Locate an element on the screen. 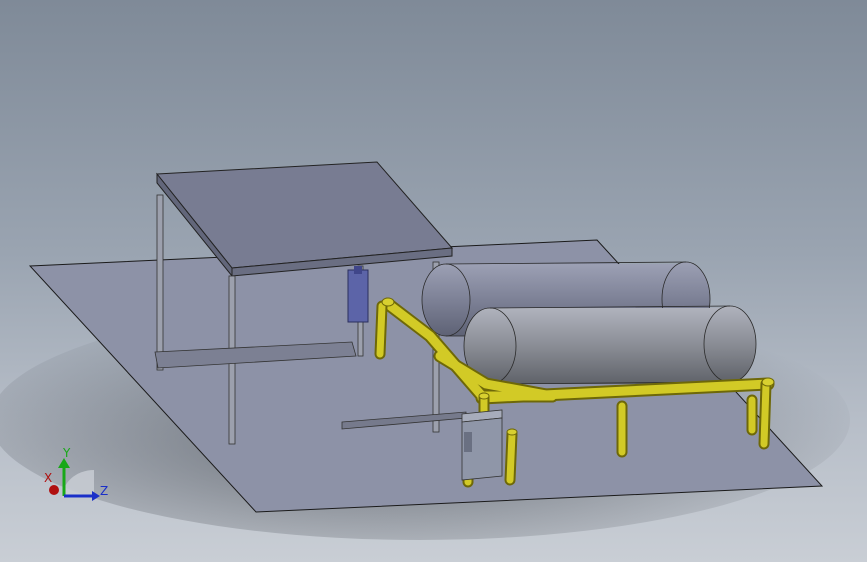 The height and width of the screenshot is (562, 867). triad-x-label: X is located at coordinates (48, 478).